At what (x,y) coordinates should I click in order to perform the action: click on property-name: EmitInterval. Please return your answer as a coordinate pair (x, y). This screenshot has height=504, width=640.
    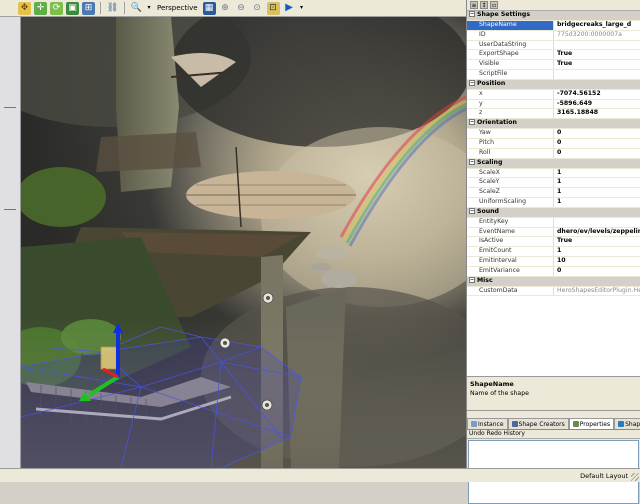
    Looking at the image, I should click on (510, 262).